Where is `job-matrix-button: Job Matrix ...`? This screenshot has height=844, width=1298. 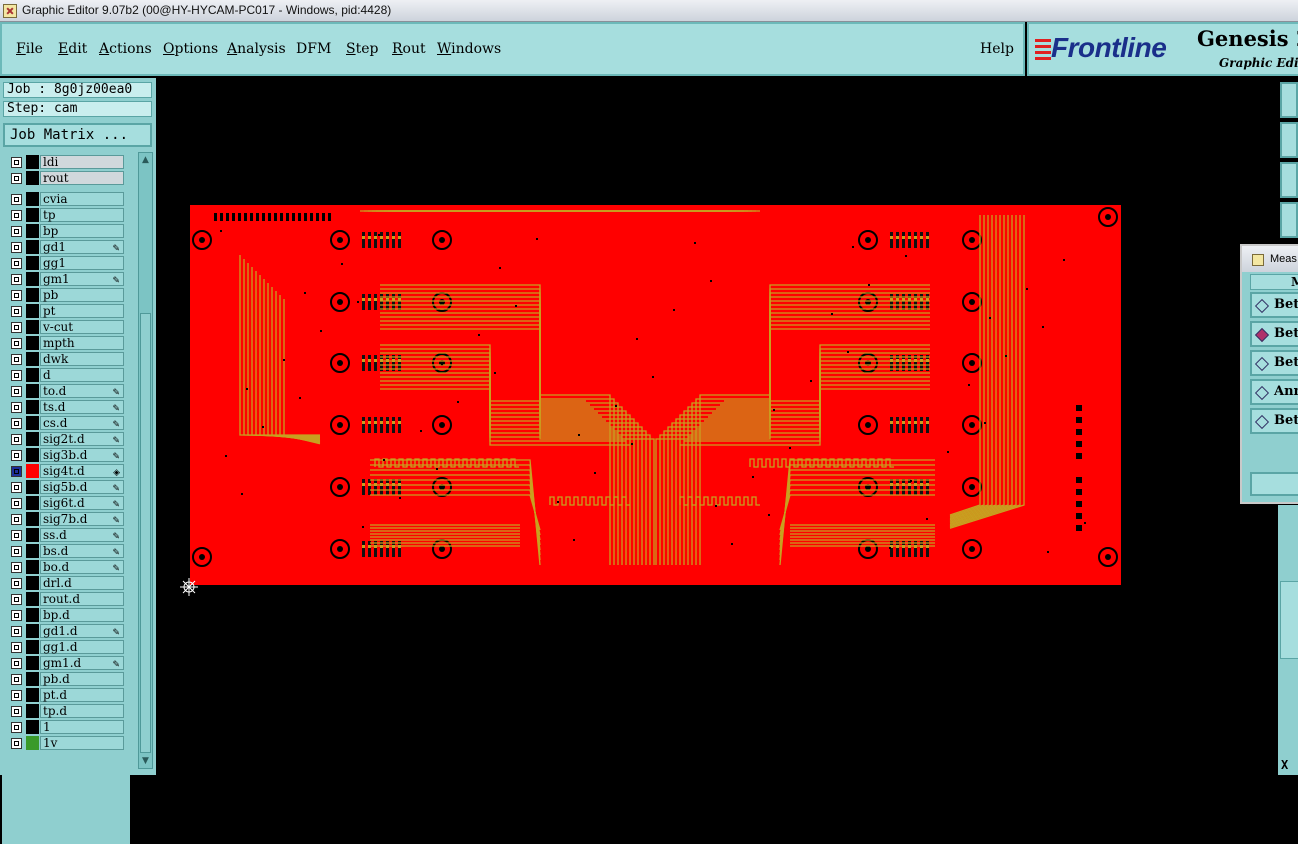
job-matrix-button: Job Matrix ... is located at coordinates (77, 135).